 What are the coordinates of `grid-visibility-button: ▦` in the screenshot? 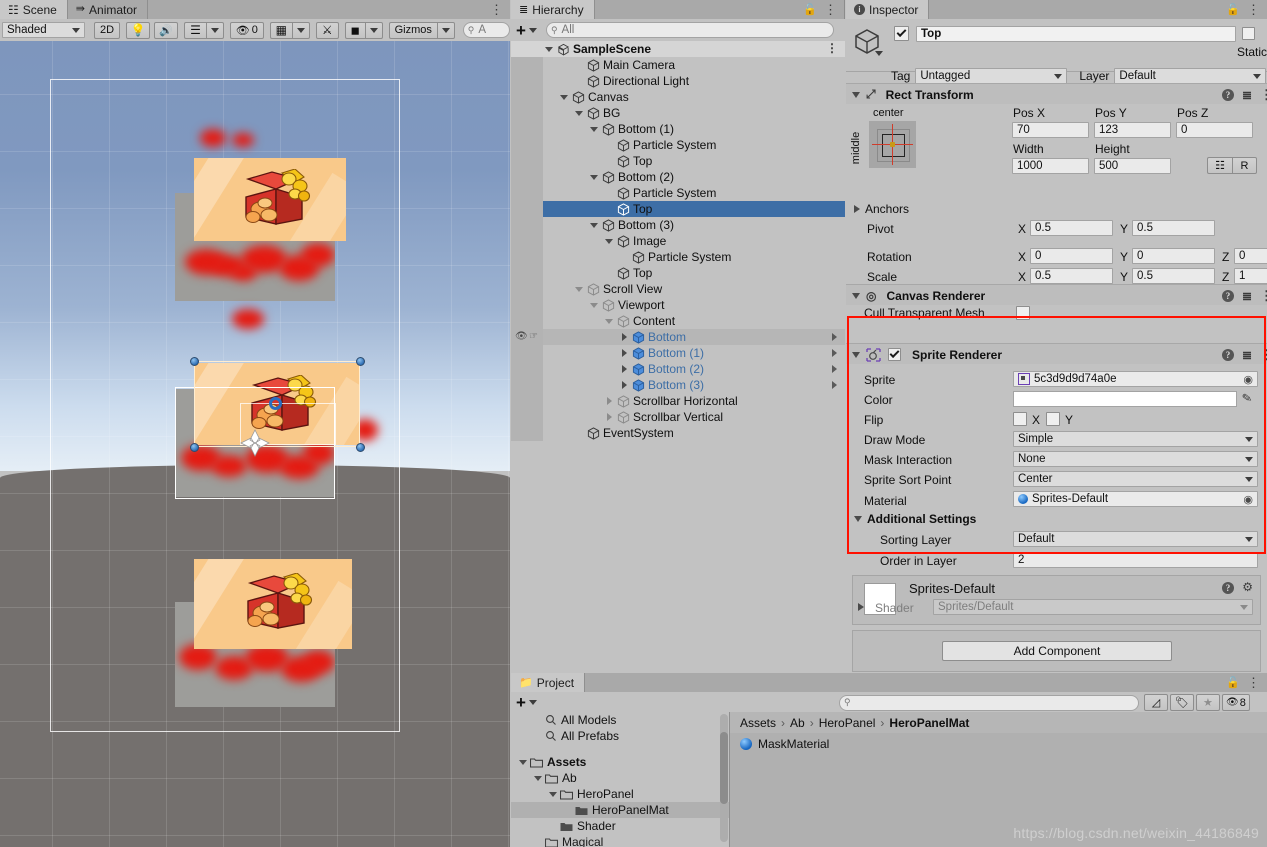 It's located at (280, 30).